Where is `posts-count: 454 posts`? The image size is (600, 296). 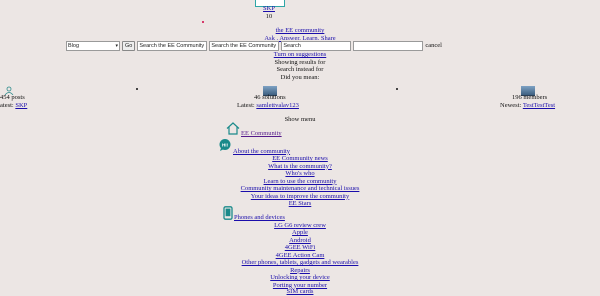
posts-count: 454 posts is located at coordinates (12, 97).